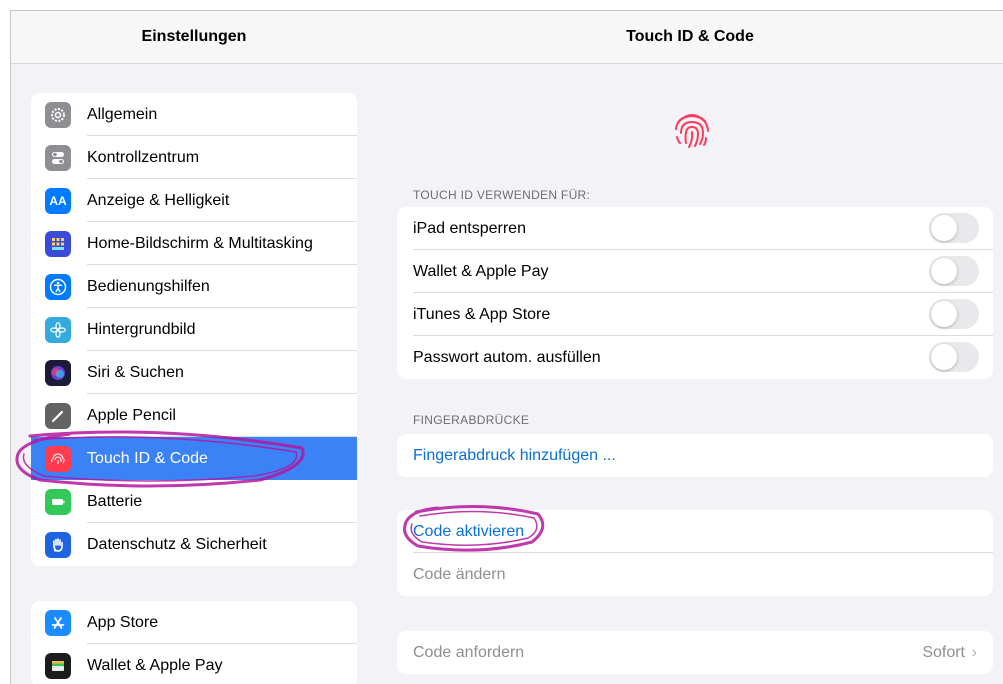 The width and height of the screenshot is (1003, 684). Describe the element at coordinates (58, 372) in the screenshot. I see `siri-icon` at that location.